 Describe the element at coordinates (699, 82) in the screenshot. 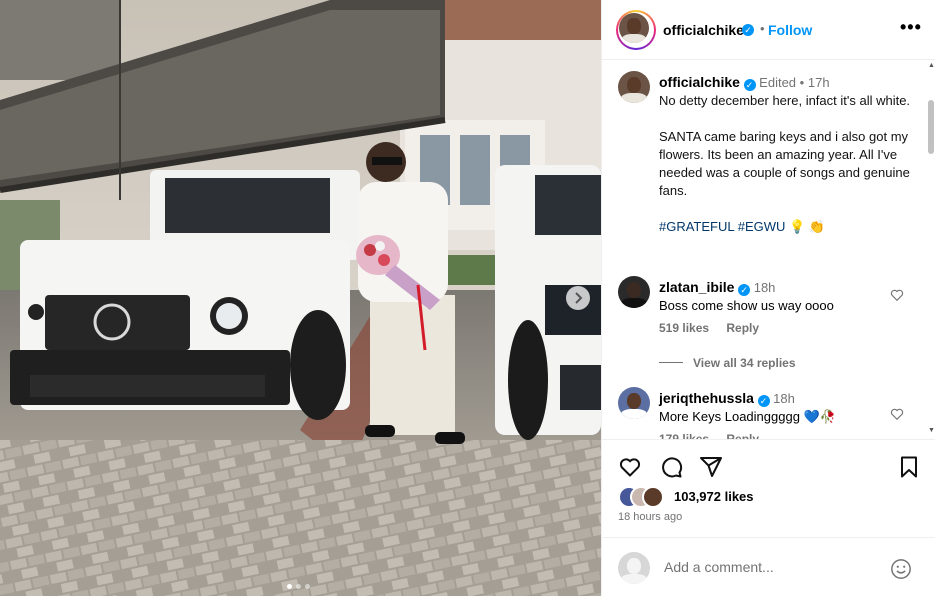

I see `caption-username: officialchike` at that location.